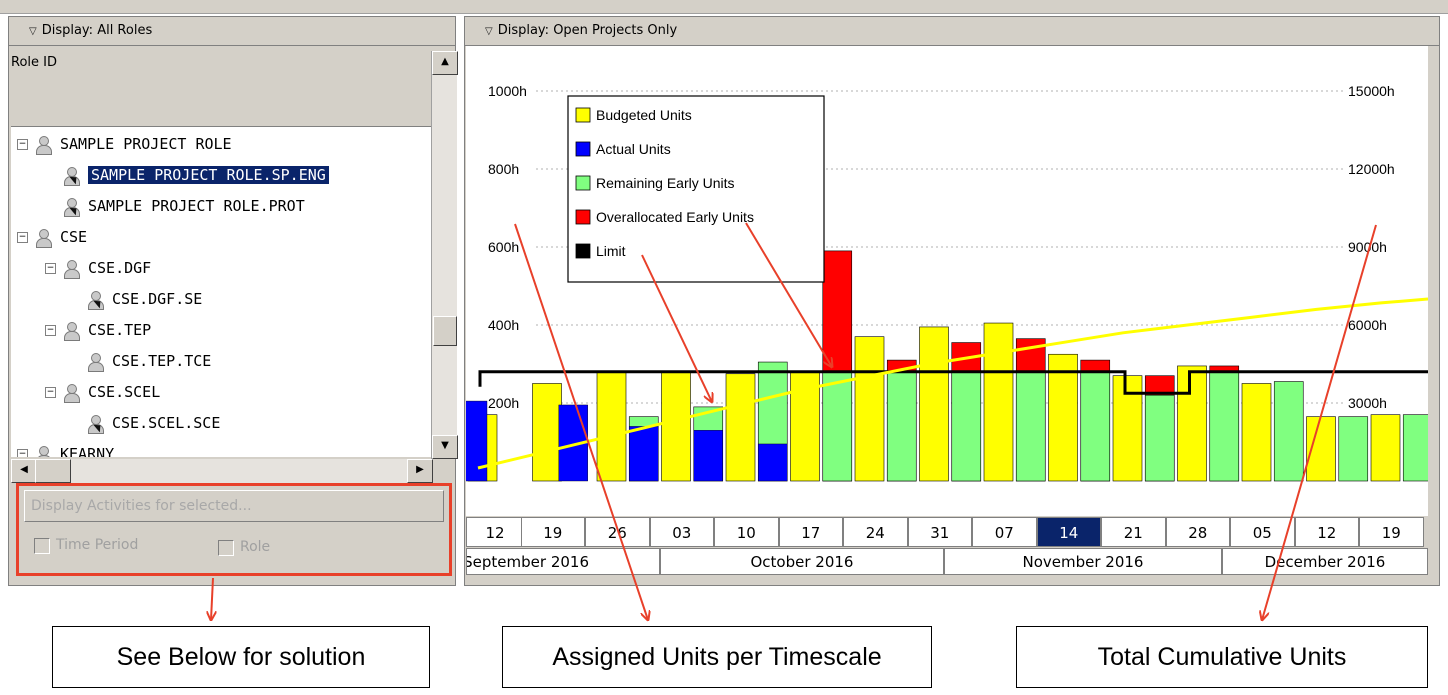  Describe the element at coordinates (746, 532) in the screenshot. I see `week-label: 10` at that location.